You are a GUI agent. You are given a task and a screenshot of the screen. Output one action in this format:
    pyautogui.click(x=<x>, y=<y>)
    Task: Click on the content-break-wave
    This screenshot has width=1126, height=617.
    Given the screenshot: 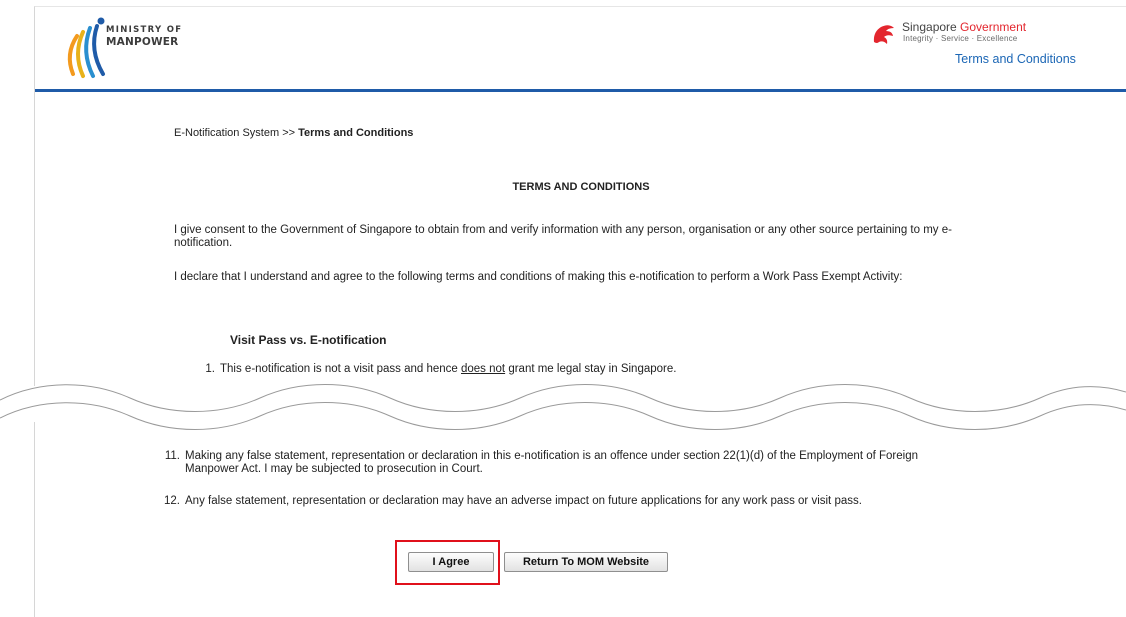 What is the action you would take?
    pyautogui.click(x=563, y=407)
    